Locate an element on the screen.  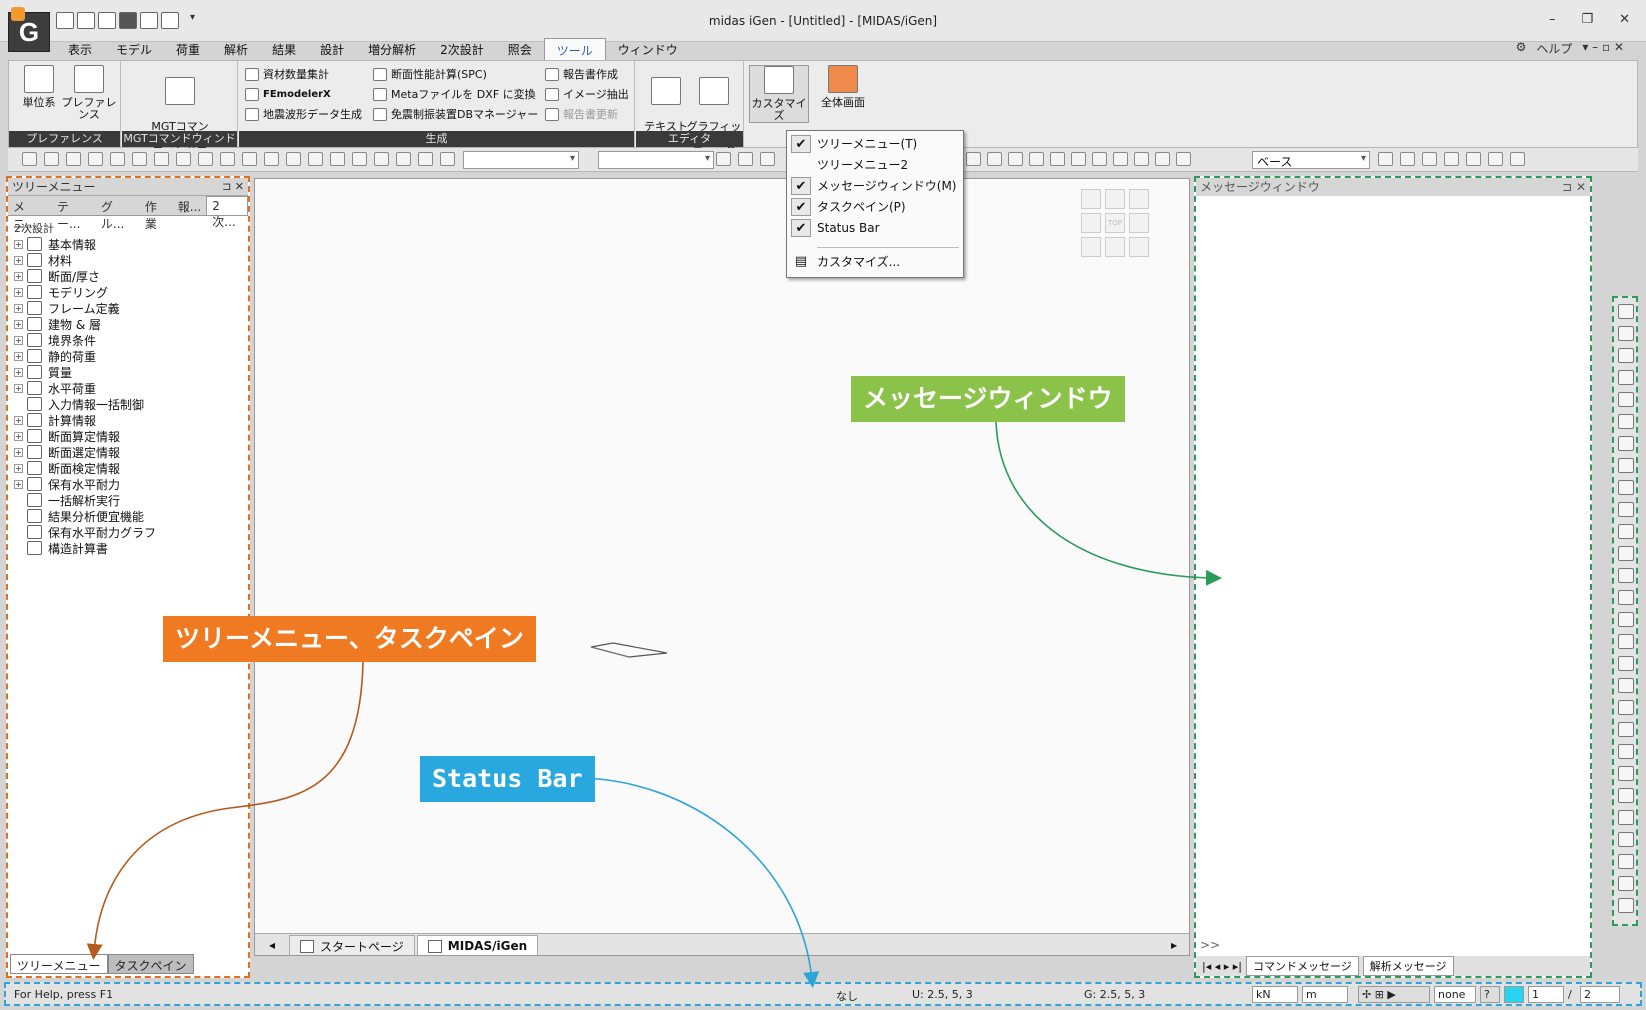
tree-item: + 静的荷重 is located at coordinates (131, 356).